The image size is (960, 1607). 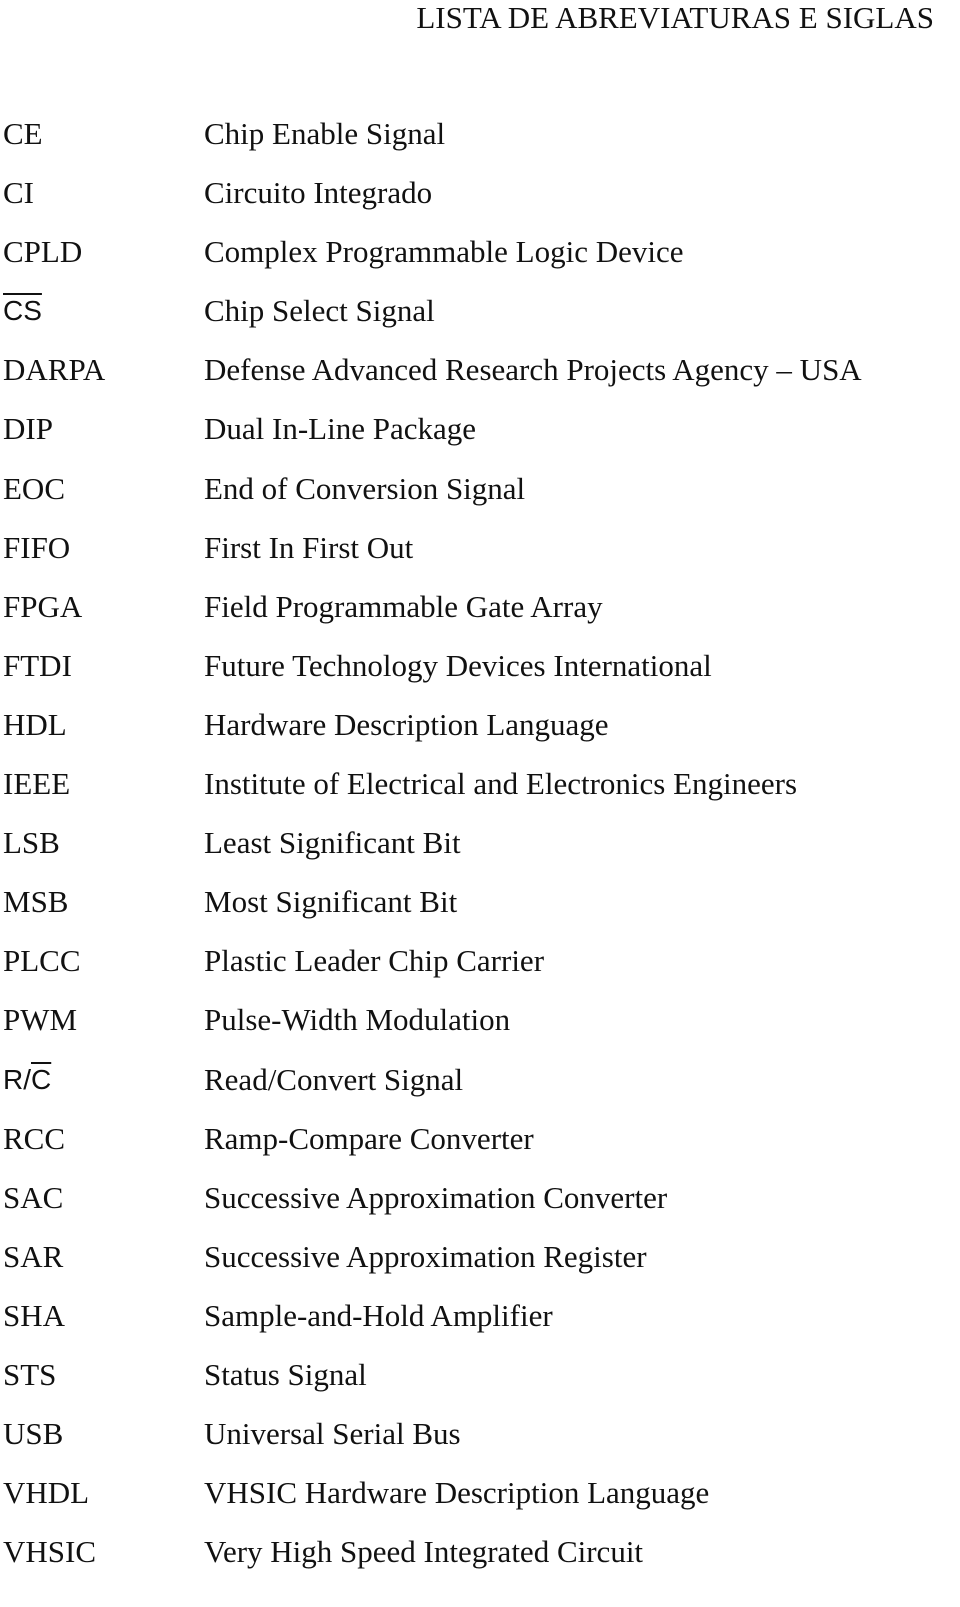 What do you see at coordinates (457, 1493) in the screenshot?
I see `definition: VHSIC Hardware Description Language` at bounding box center [457, 1493].